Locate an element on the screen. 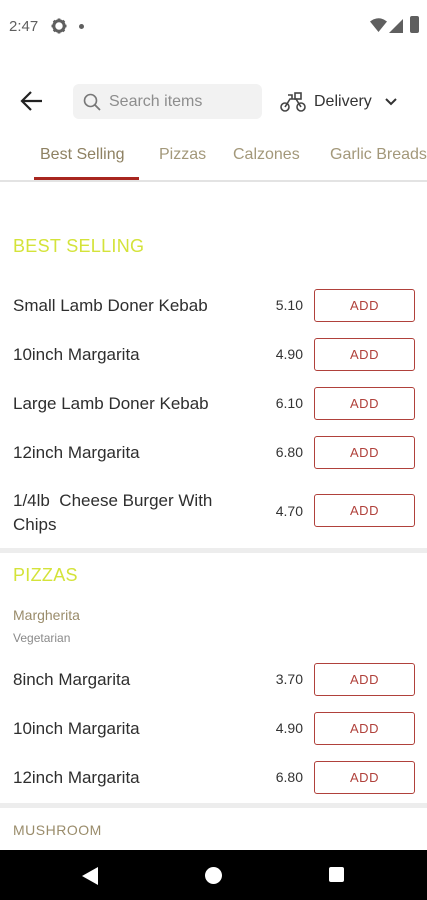 This screenshot has height=900, width=427. signal-icon is located at coordinates (396, 26).